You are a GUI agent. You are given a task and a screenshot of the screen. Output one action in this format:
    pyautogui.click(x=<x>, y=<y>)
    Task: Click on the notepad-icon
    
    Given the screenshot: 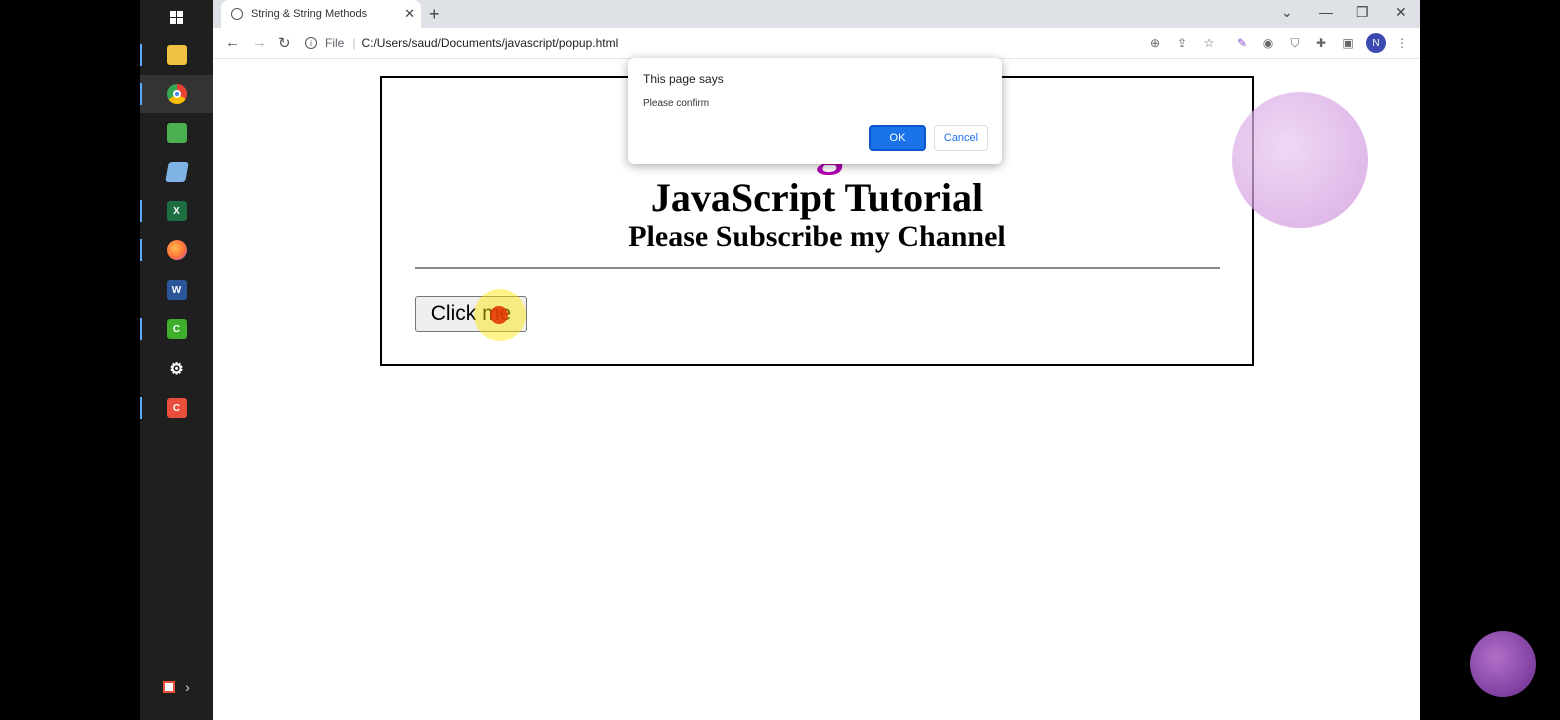 What is the action you would take?
    pyautogui.click(x=176, y=172)
    